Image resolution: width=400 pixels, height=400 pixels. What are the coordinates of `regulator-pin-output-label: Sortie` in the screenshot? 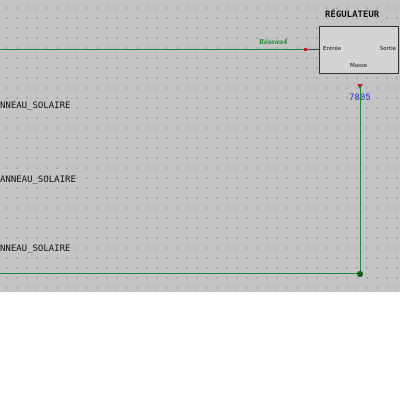 It's located at (387, 49).